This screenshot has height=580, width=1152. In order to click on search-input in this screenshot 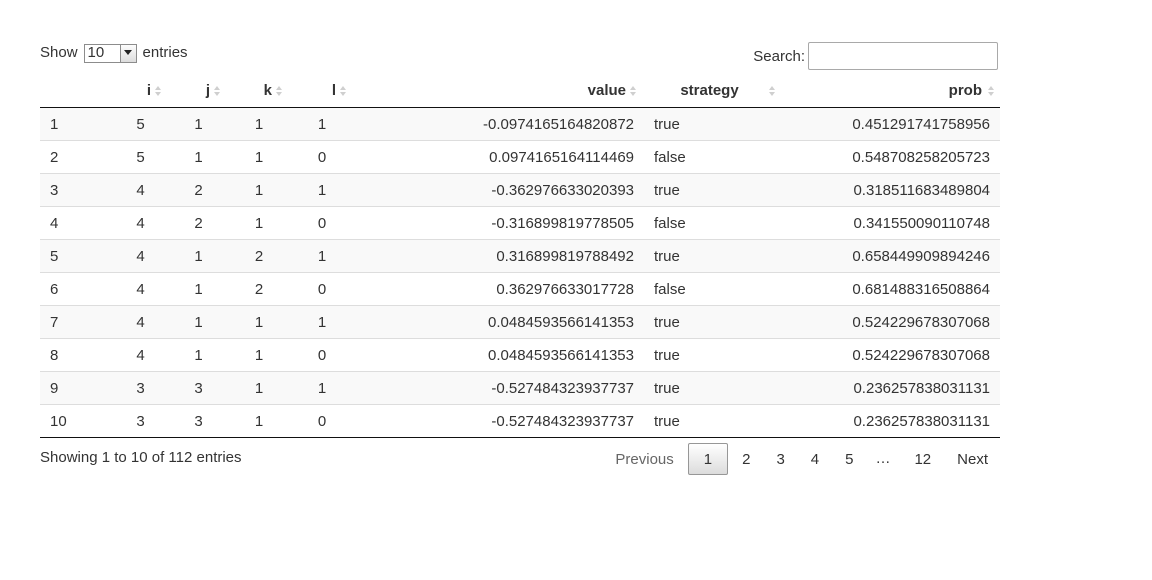, I will do `click(903, 56)`.